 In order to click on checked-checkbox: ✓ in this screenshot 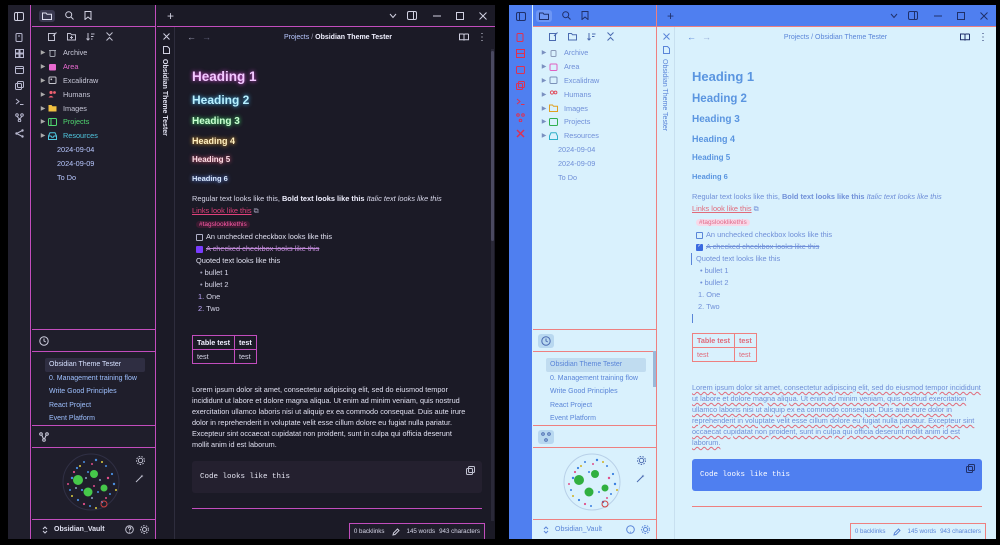, I will do `click(699, 247)`.